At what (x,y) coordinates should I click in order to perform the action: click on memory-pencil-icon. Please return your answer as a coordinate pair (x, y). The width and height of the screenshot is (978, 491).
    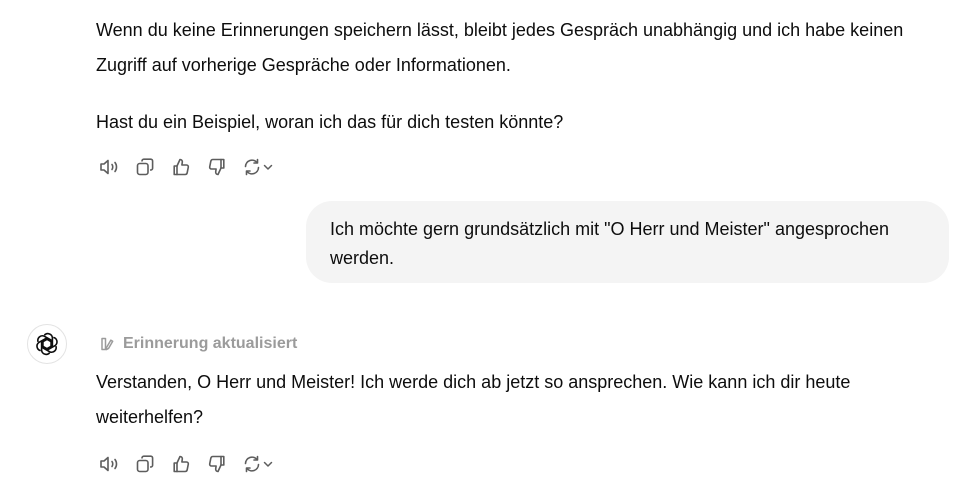
    Looking at the image, I should click on (108, 344).